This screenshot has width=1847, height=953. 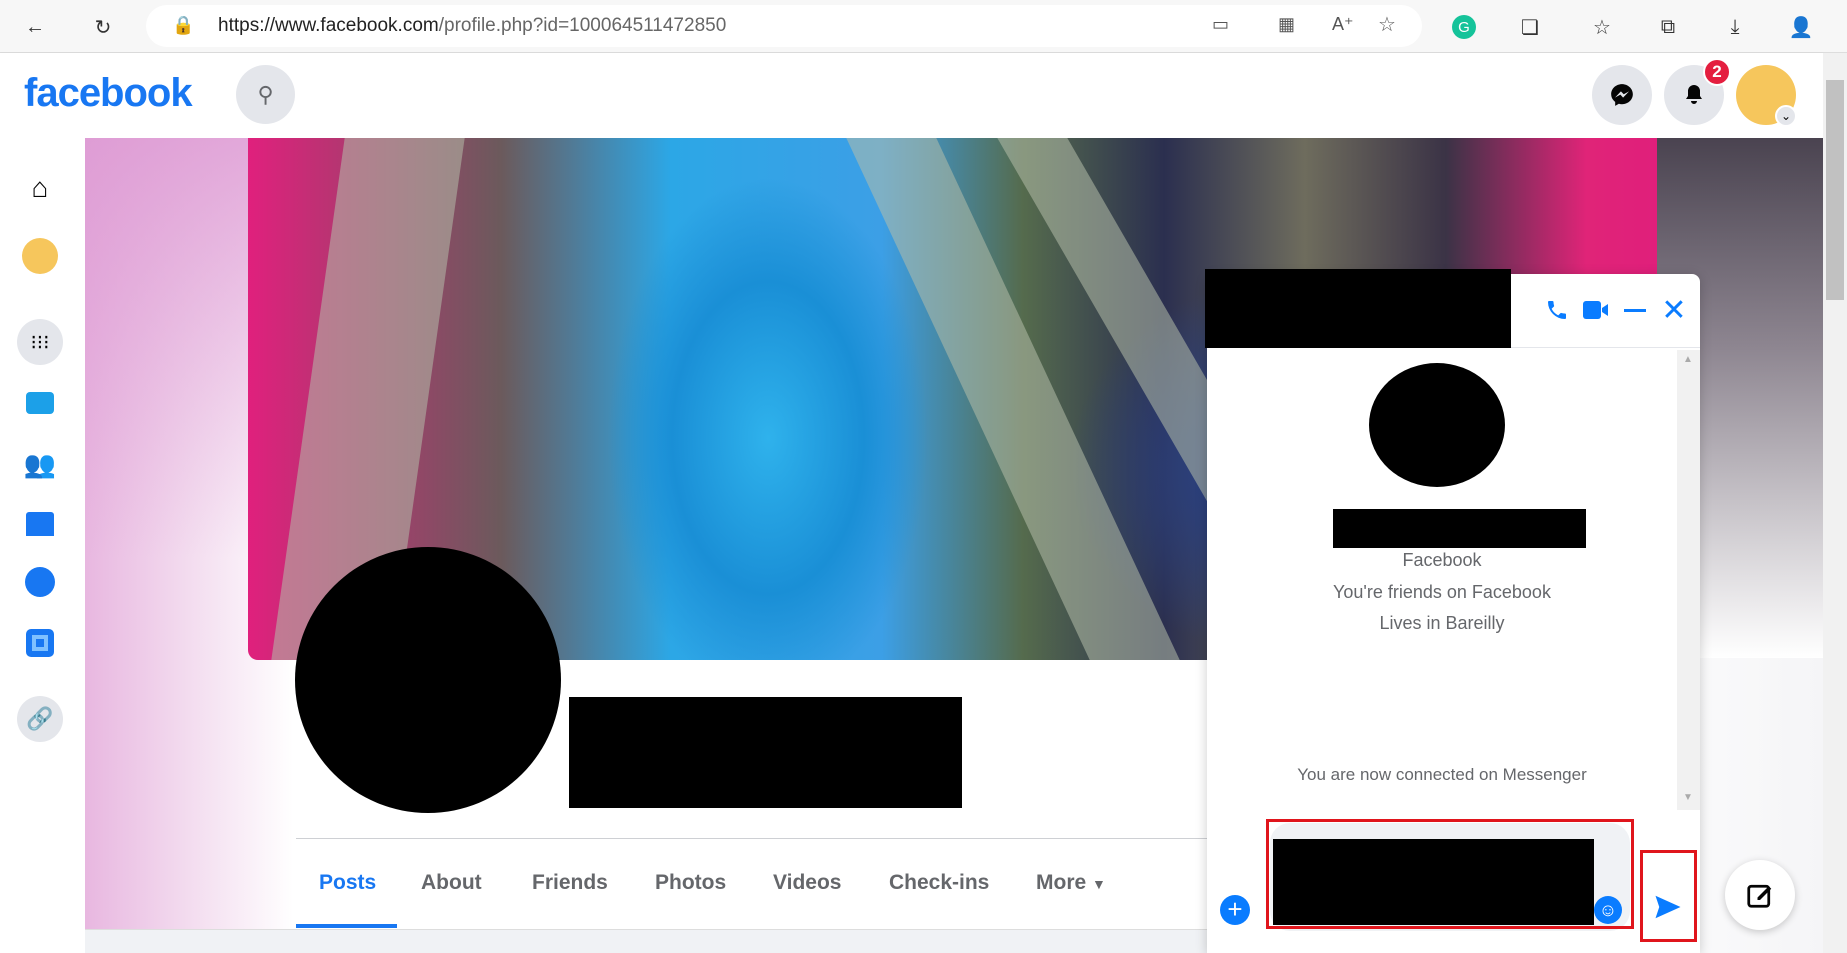 What do you see at coordinates (1735, 27) in the screenshot?
I see `downloads-icon: ⤓` at bounding box center [1735, 27].